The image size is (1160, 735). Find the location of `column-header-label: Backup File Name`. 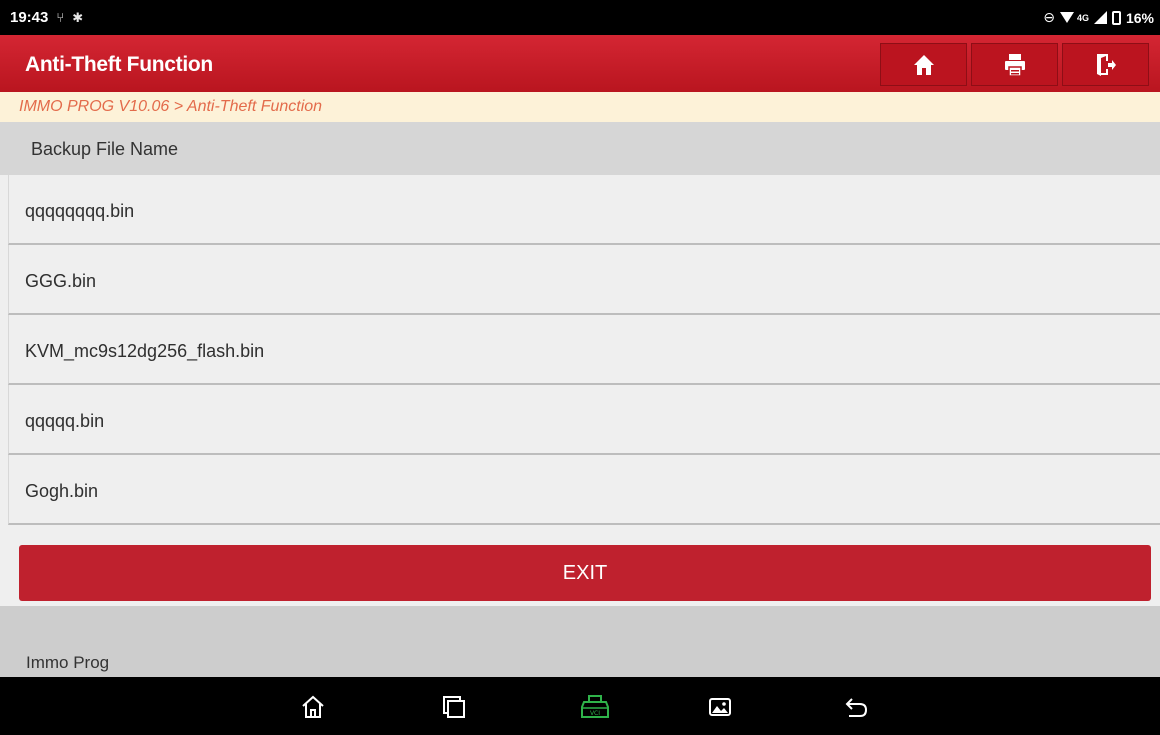

column-header-label: Backup File Name is located at coordinates (105, 149).